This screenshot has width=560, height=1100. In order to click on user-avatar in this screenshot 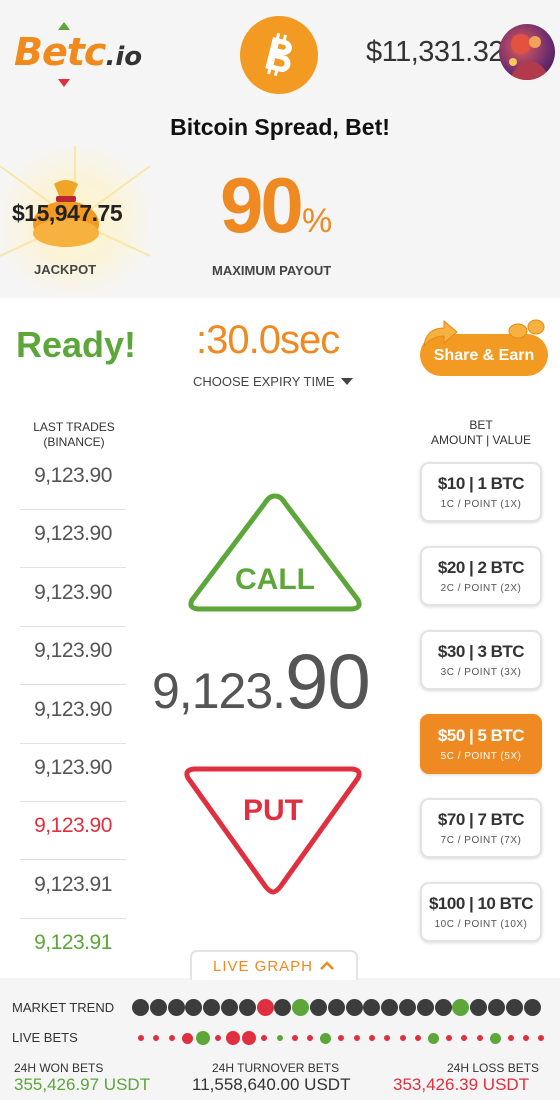, I will do `click(527, 52)`.